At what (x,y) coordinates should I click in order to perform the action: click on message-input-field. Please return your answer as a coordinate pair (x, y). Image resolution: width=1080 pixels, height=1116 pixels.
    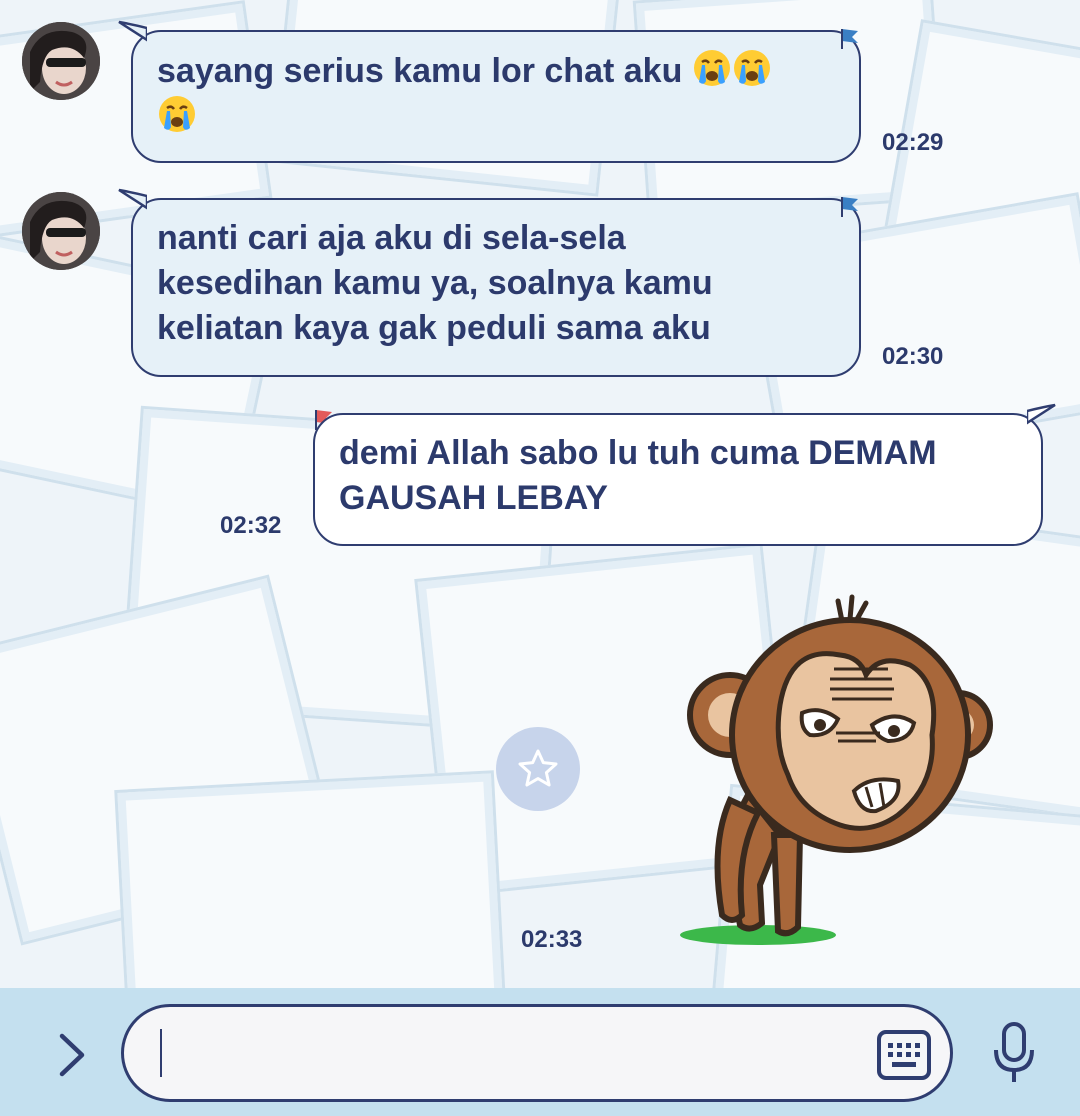
    Looking at the image, I should click on (537, 1053).